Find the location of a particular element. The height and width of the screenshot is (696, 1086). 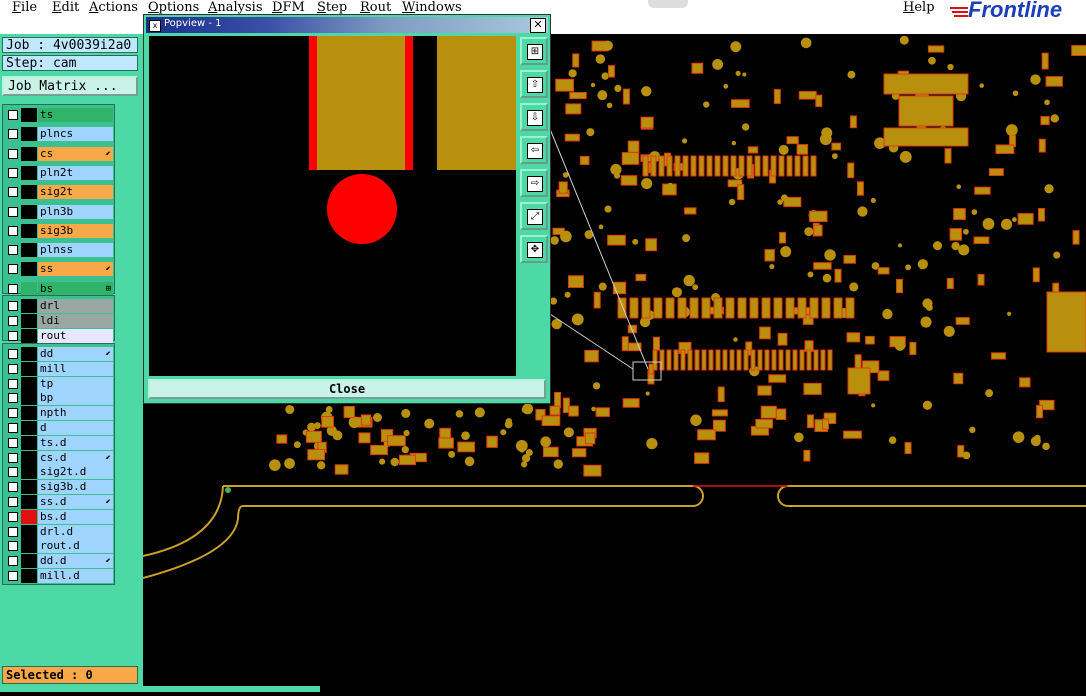

collapse-handle is located at coordinates (668, 4).